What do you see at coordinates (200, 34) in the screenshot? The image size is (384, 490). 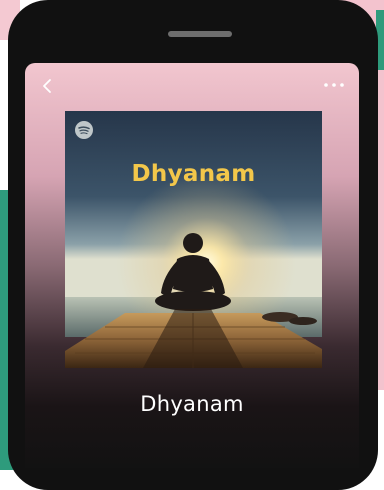 I see `phone-speaker` at bounding box center [200, 34].